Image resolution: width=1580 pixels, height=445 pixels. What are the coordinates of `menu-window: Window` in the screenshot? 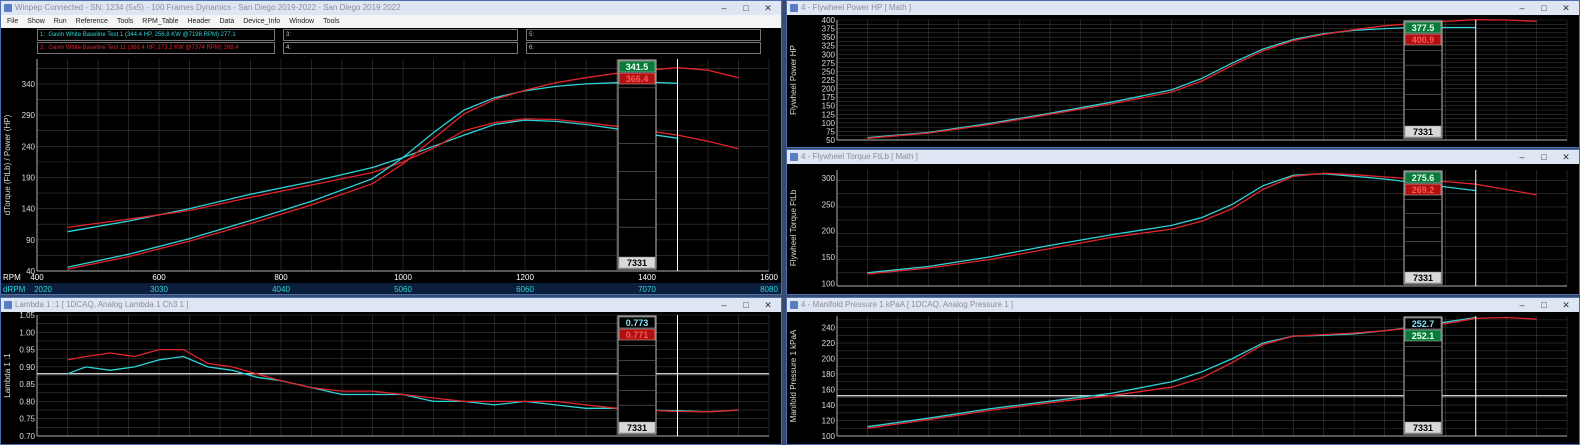 It's located at (301, 21).